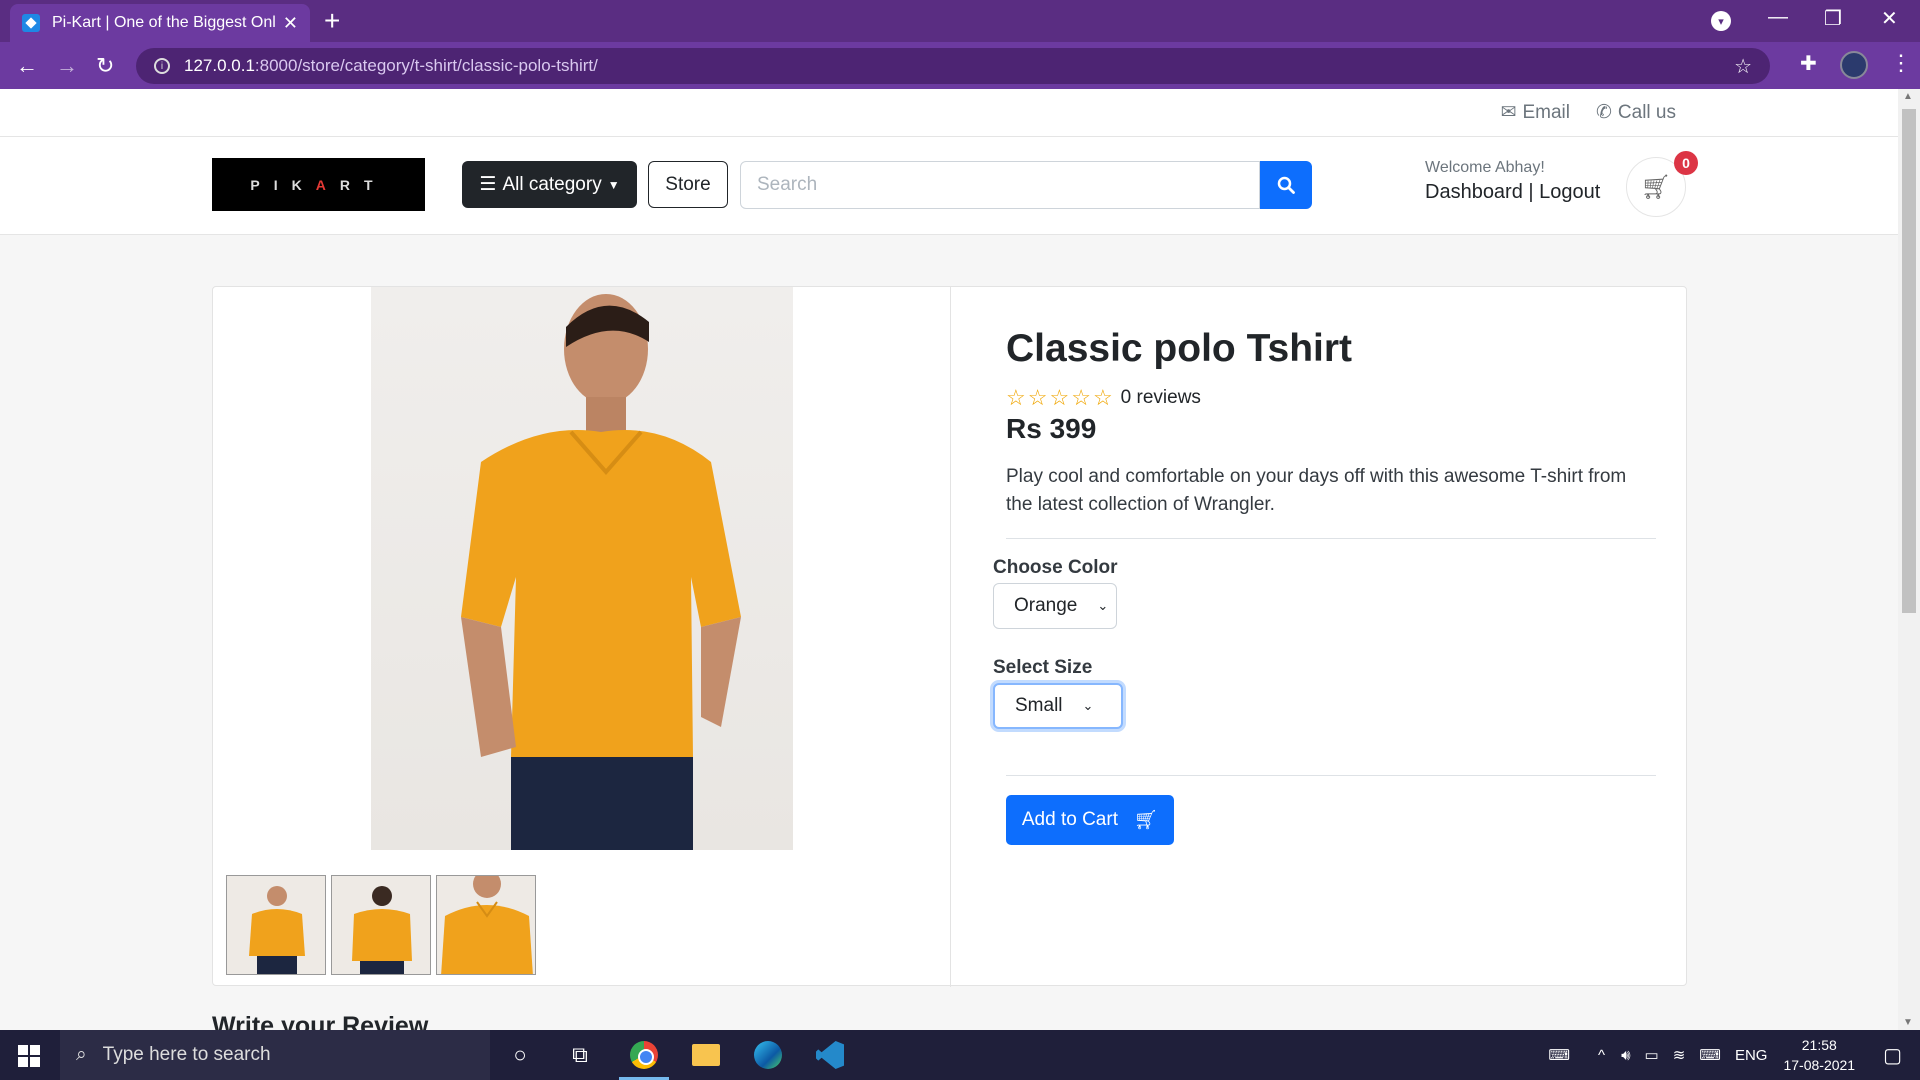  Describe the element at coordinates (1679, 1055) in the screenshot. I see `wifi-icon: ≋` at that location.